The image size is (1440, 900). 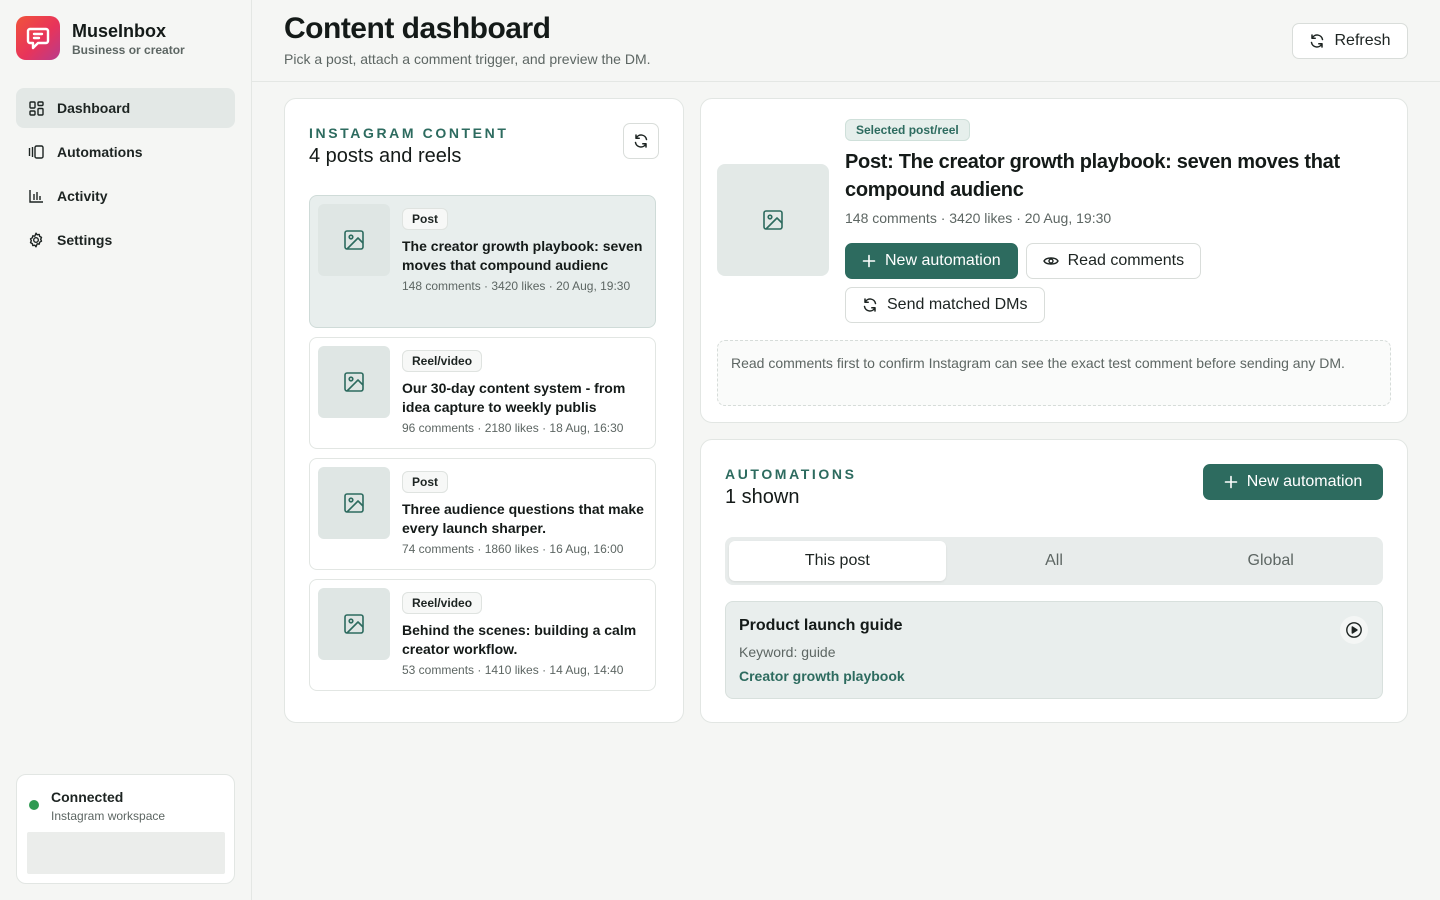 What do you see at coordinates (94, 108) in the screenshot?
I see `nav-label: Dashboard` at bounding box center [94, 108].